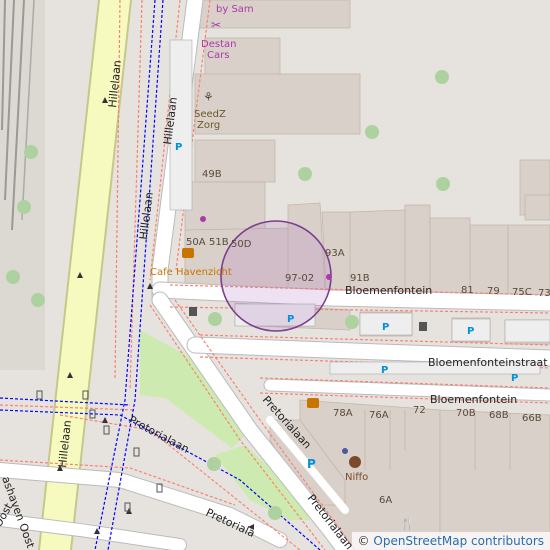  I want to click on house-number: 49B, so click(212, 174).